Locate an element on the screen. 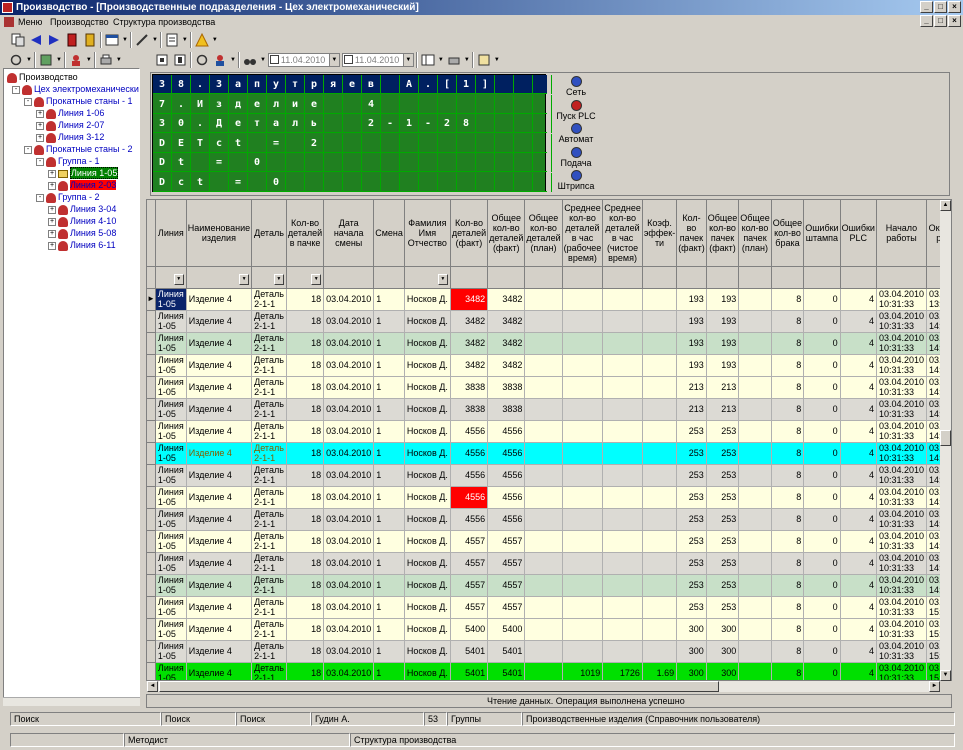 This screenshot has height=750, width=963. grid-horizontal-scrollbar: ◄ ► is located at coordinates (543, 686).